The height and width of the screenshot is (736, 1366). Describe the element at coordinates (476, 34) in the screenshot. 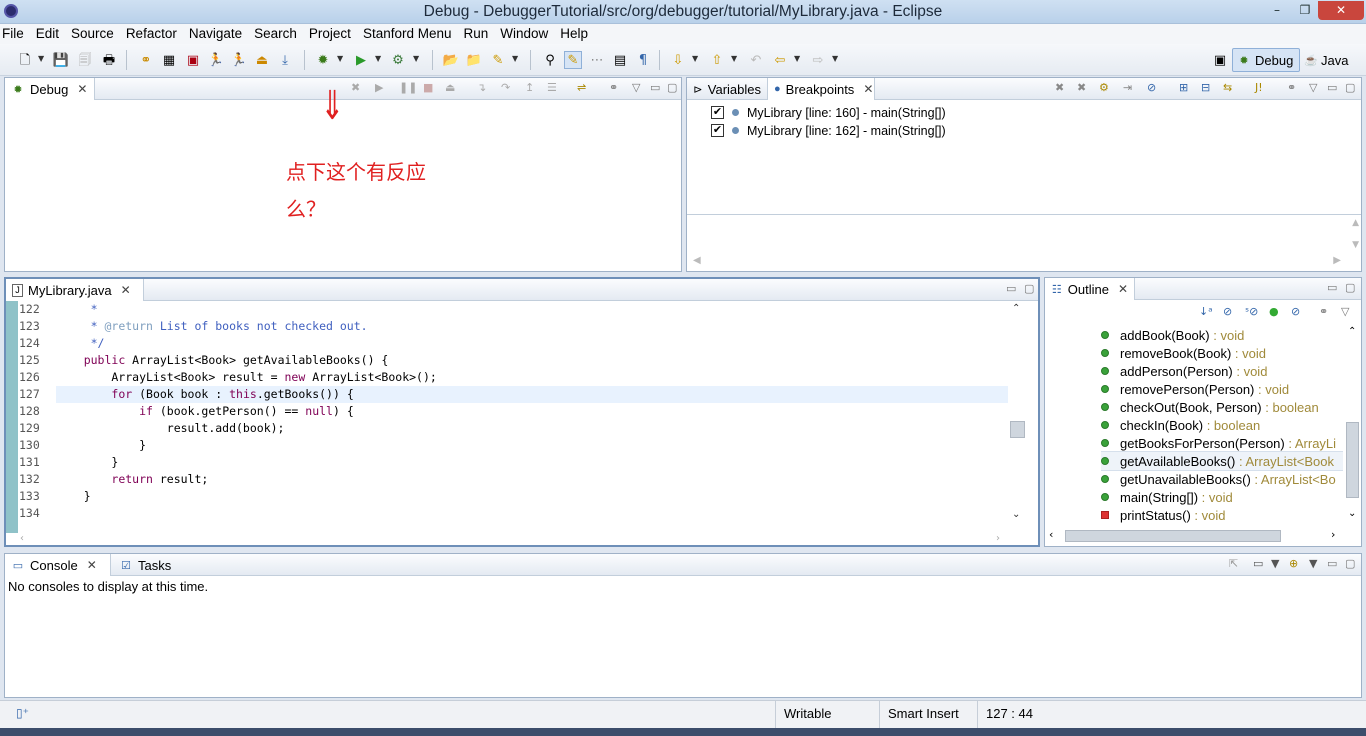

I see `menu-run: Run` at that location.